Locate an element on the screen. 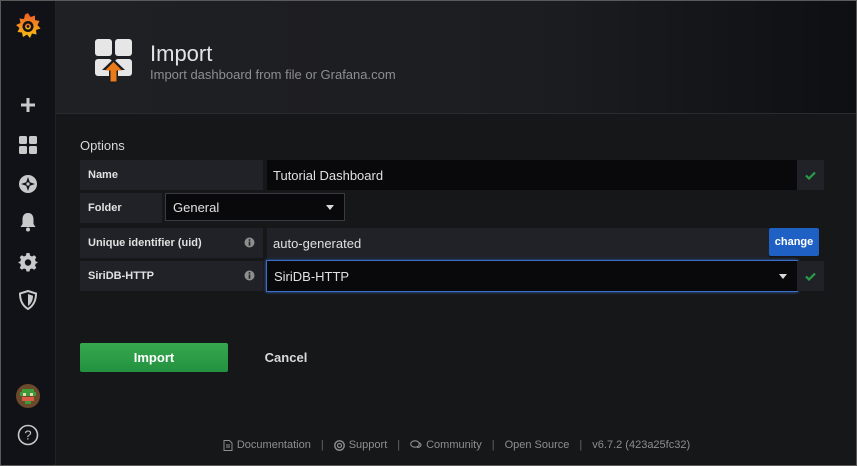  datasource-label: SiriDB-HTTP is located at coordinates (171, 276).